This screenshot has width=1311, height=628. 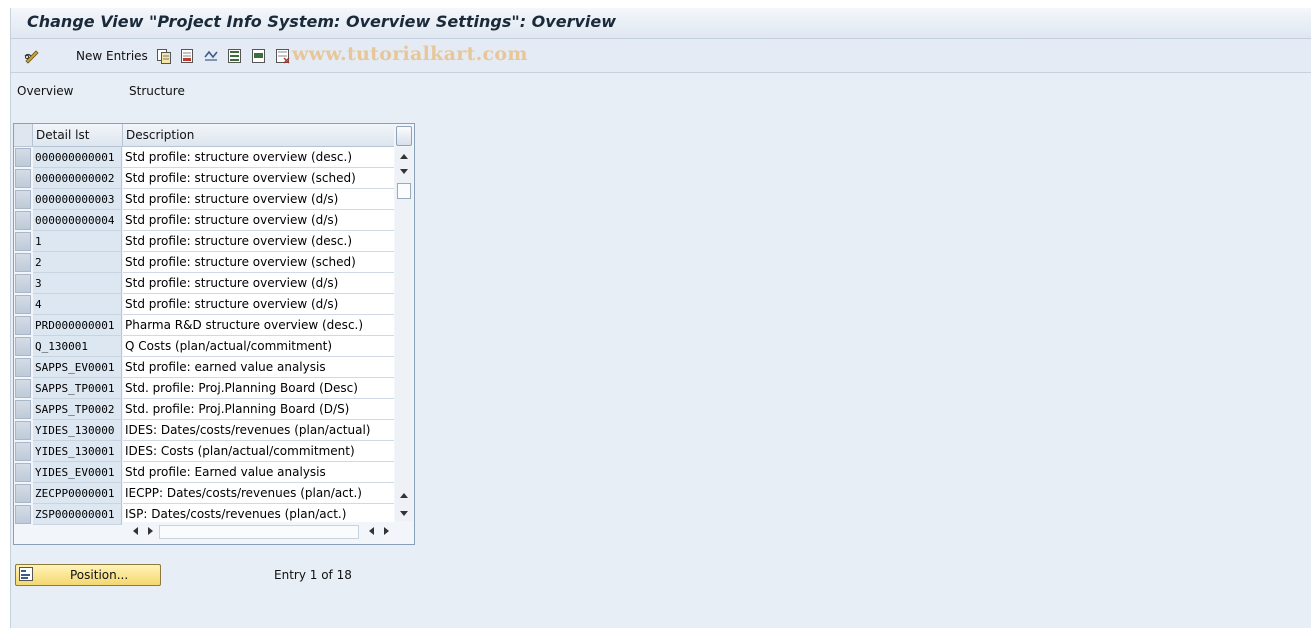 I want to click on cell-description: Pharma R&D structure overview (desc.), so click(x=258, y=325).